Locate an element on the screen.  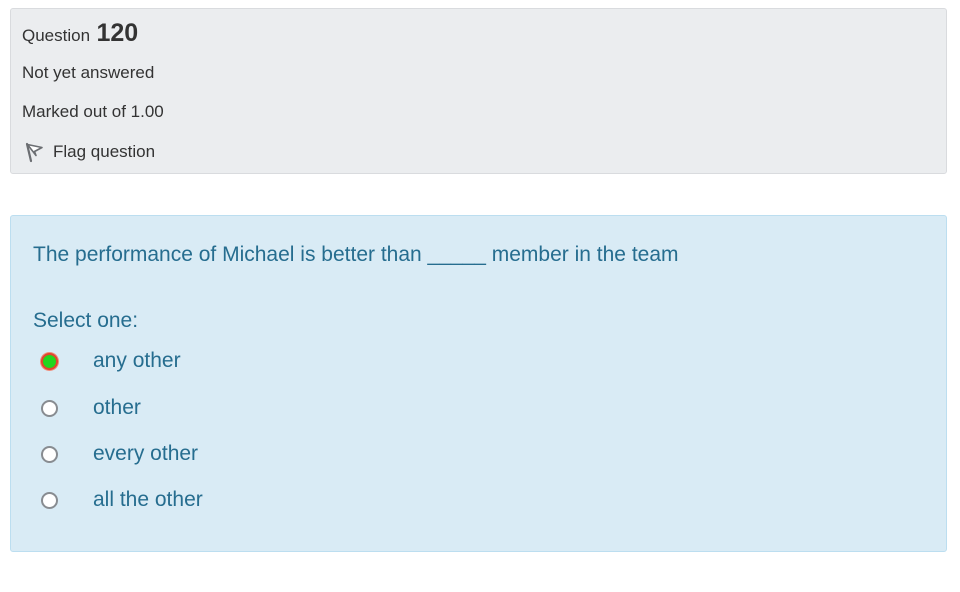
question-heading: Question 120 is located at coordinates (80, 33).